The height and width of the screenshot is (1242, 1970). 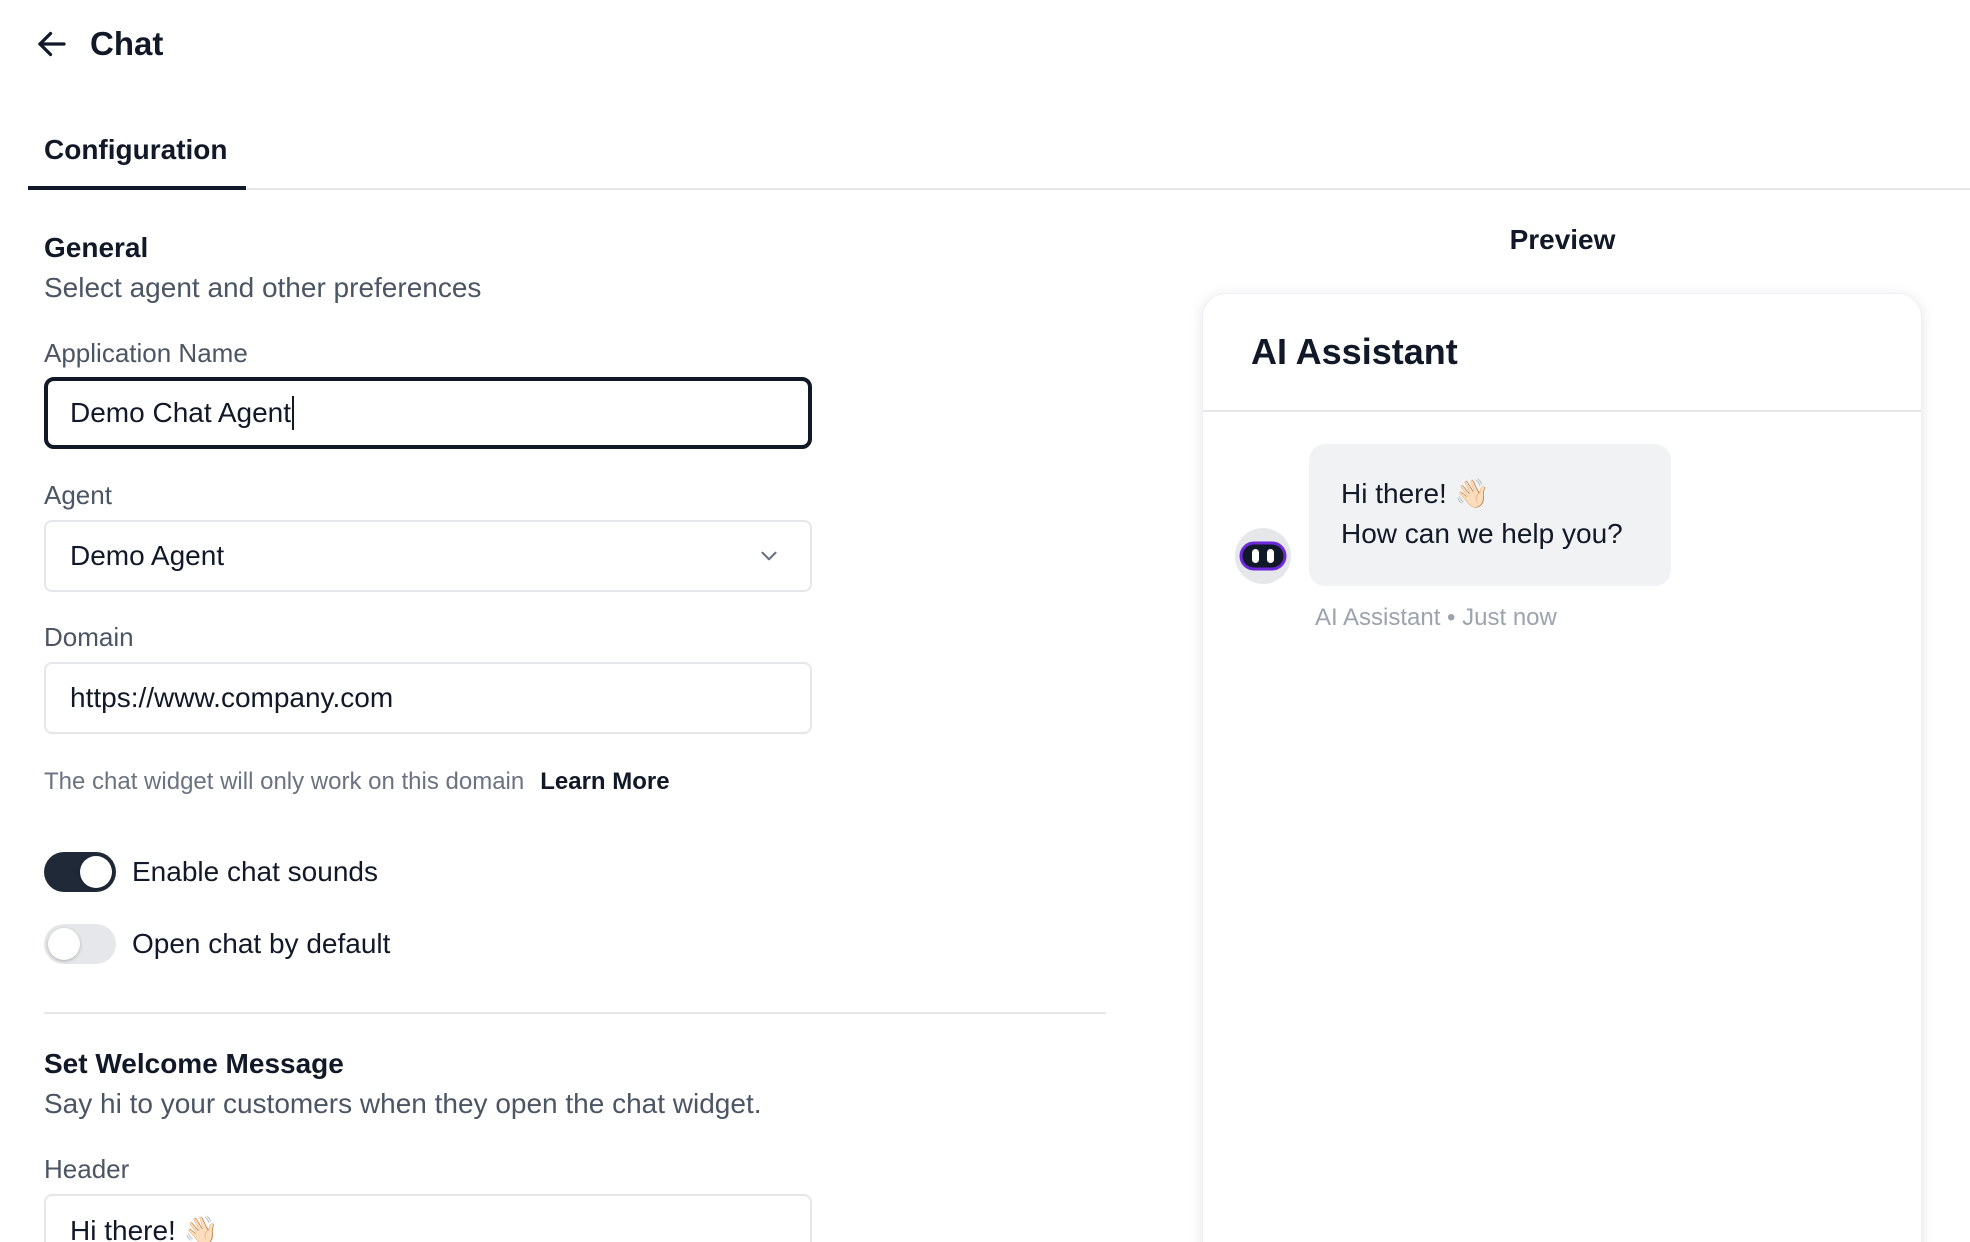 I want to click on agent-select-value: Demo Agent, so click(x=147, y=555).